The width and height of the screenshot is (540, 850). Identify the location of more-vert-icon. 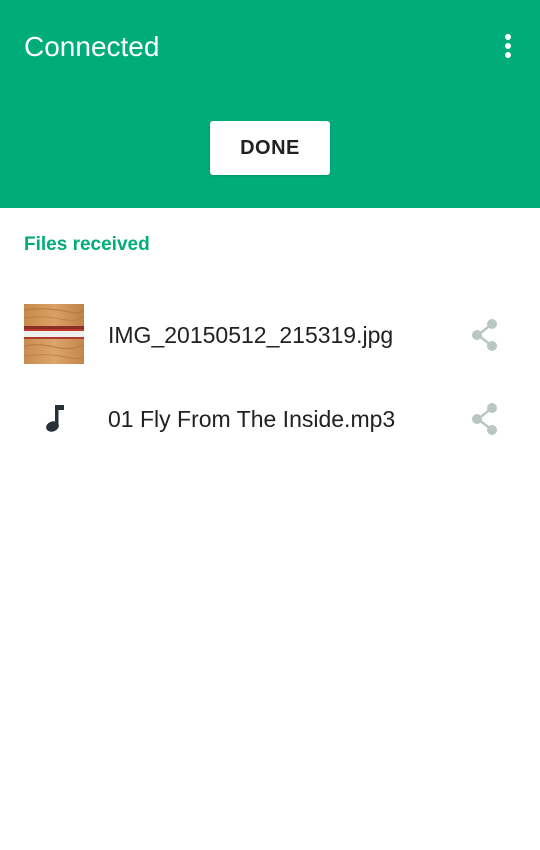
(508, 46).